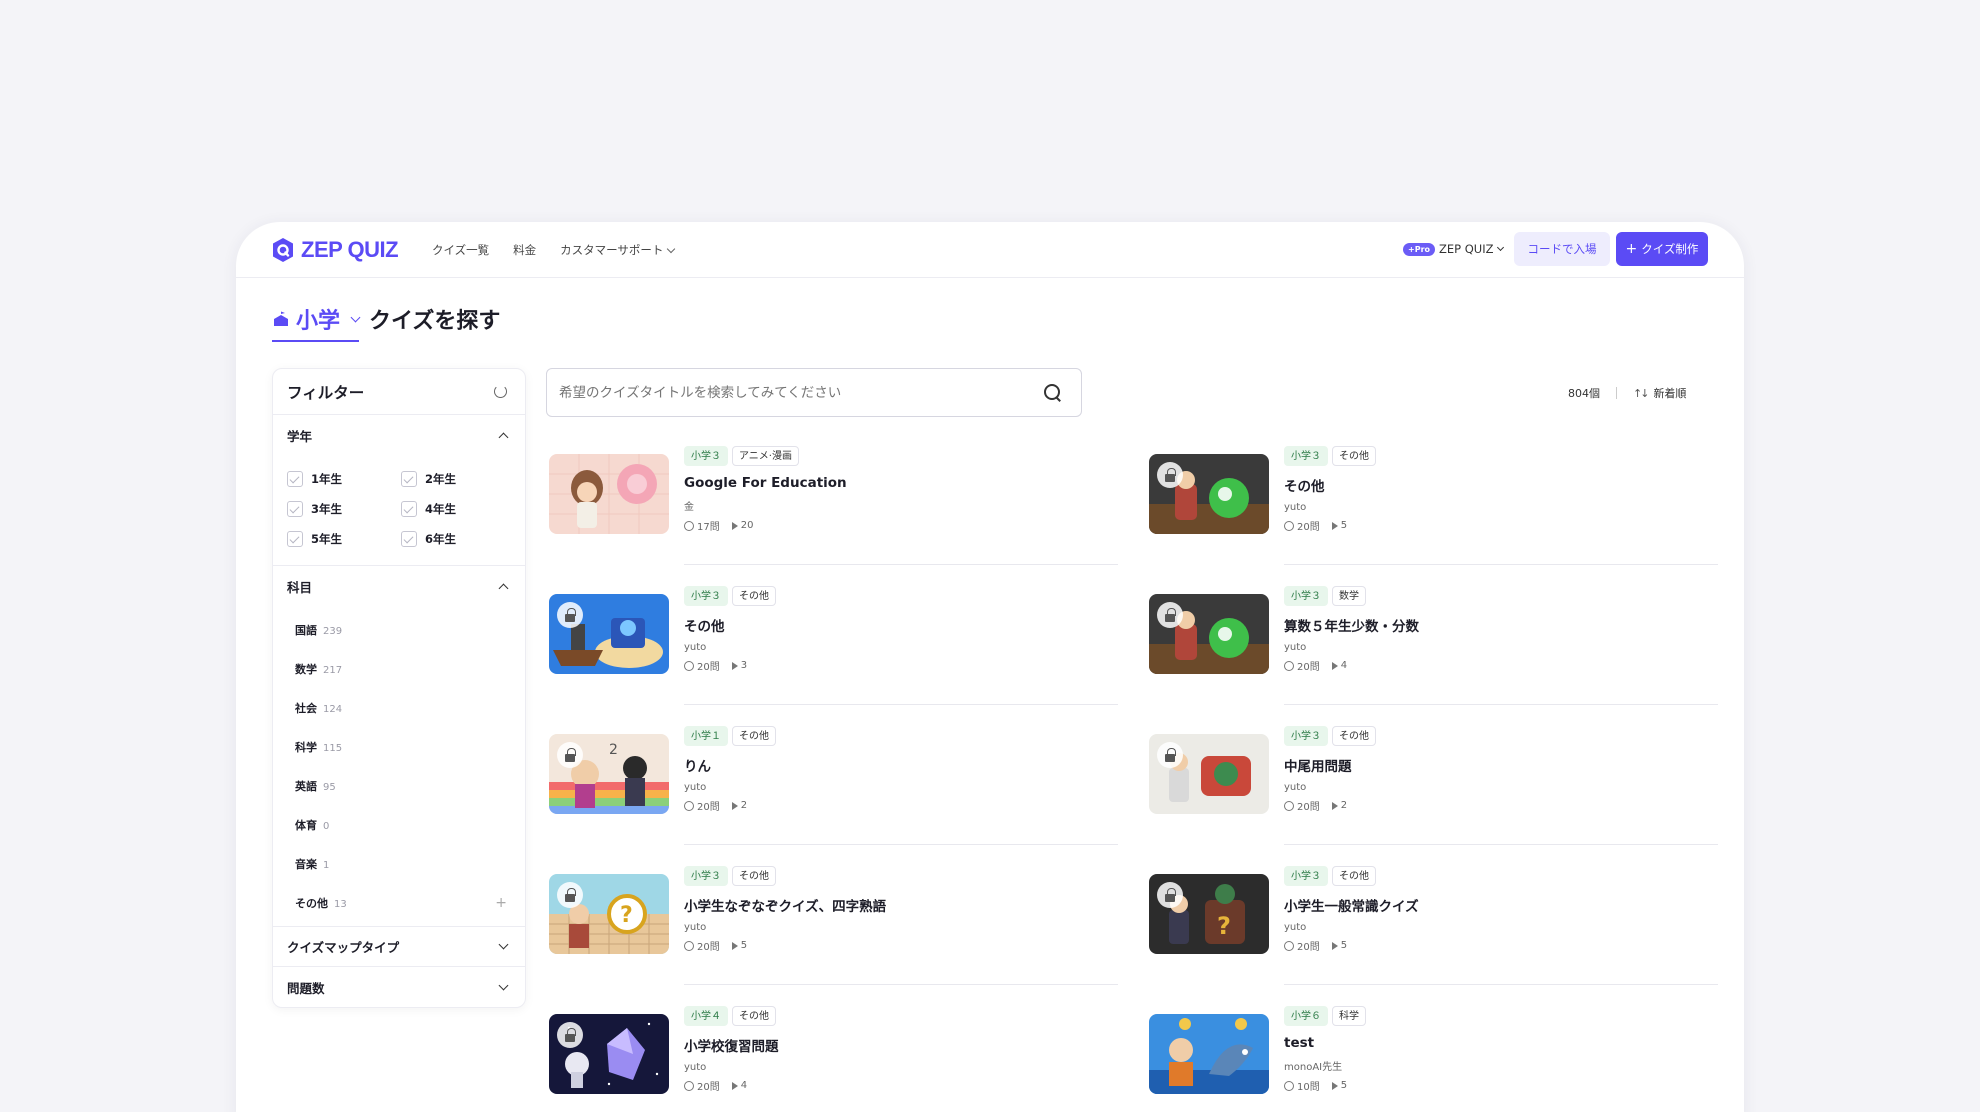 The height and width of the screenshot is (1112, 1980). I want to click on create-quiz-button: + クイズ制作, so click(1662, 249).